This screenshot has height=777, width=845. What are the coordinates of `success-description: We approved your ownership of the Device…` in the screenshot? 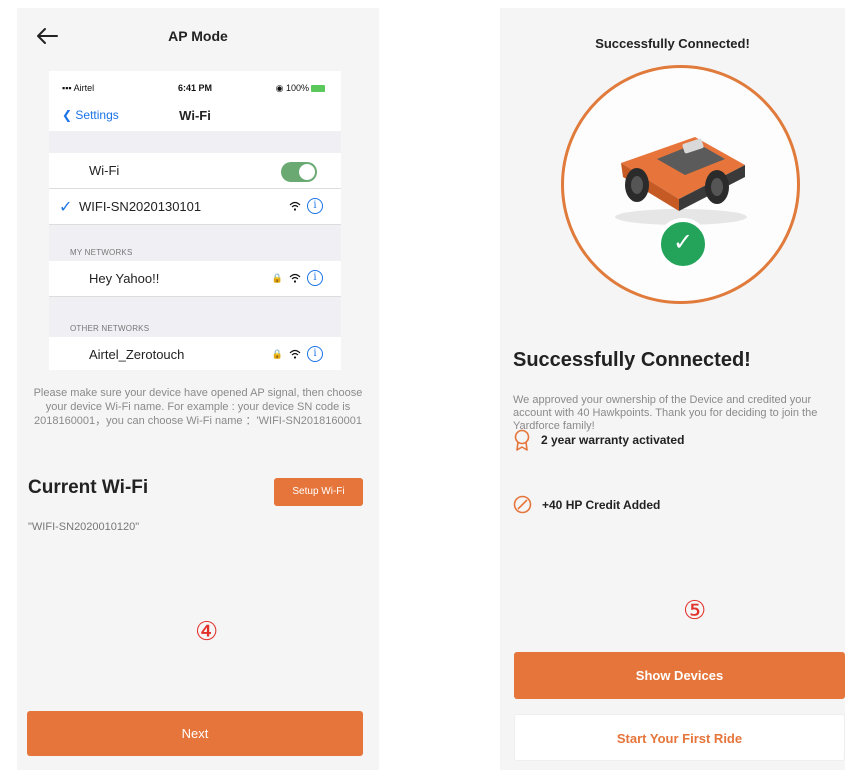 It's located at (665, 413).